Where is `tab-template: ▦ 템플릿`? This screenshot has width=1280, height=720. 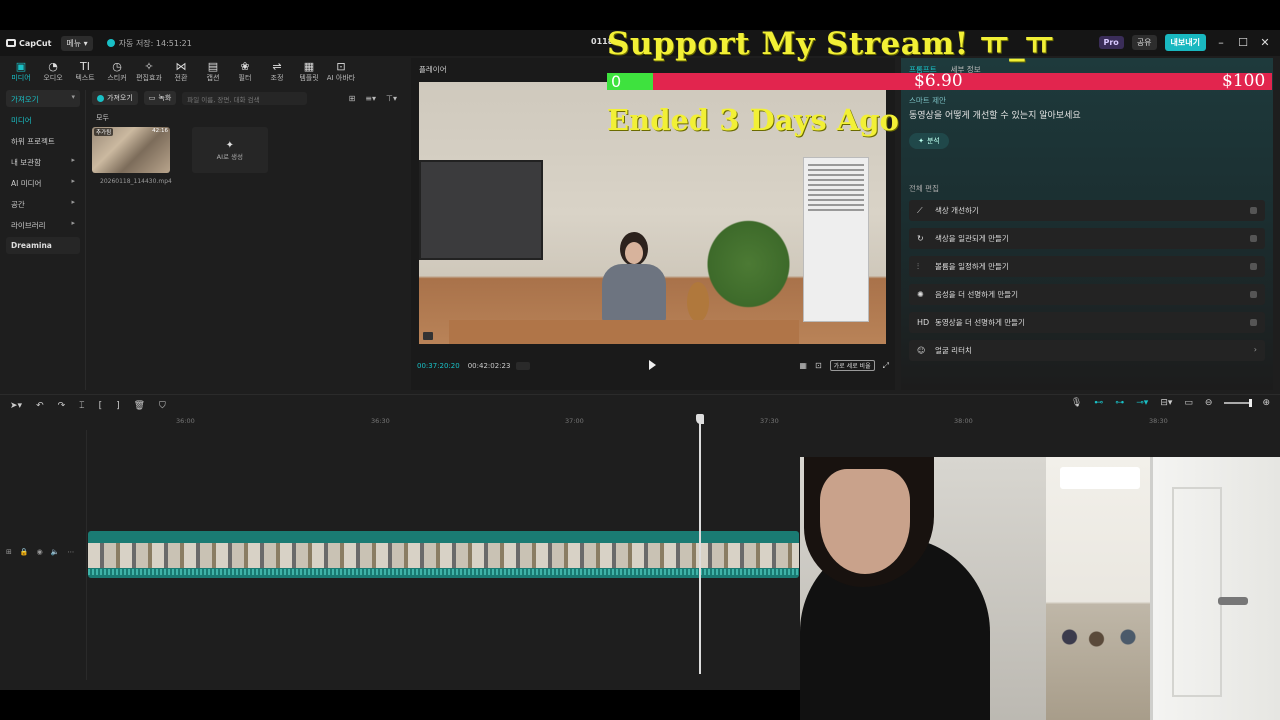
tab-template: ▦ 템플릿 is located at coordinates (309, 72).